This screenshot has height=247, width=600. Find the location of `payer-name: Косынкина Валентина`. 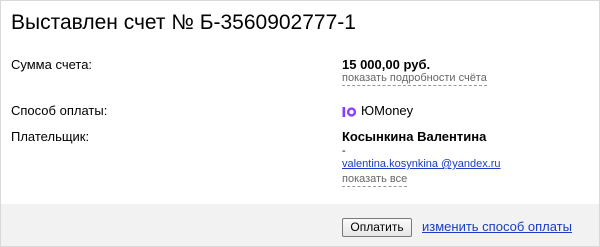

payer-name: Косынкина Валентина is located at coordinates (414, 136).